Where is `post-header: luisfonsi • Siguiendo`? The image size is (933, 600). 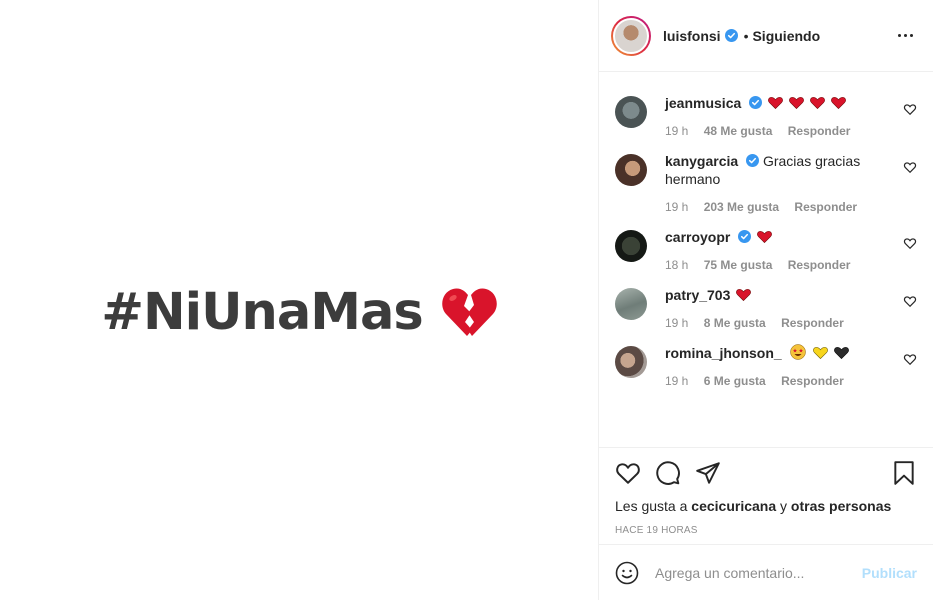 post-header: luisfonsi • Siguiendo is located at coordinates (766, 36).